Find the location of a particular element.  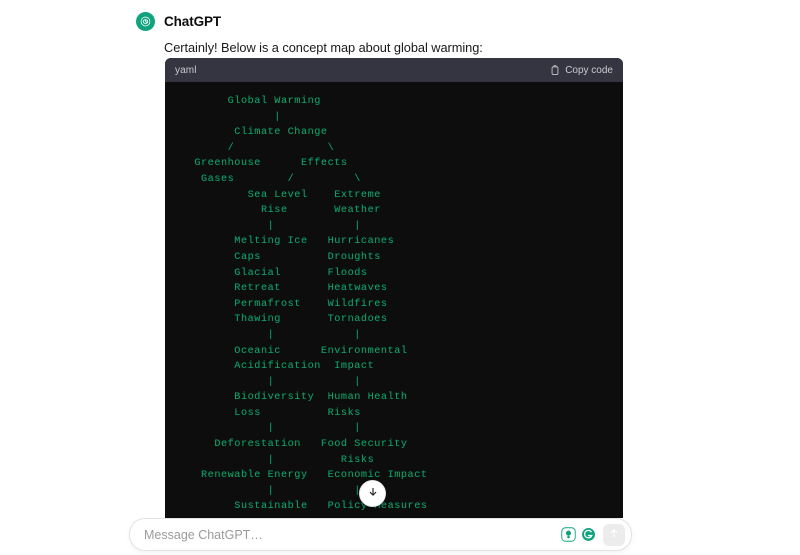

code-block-header: yaml Copy code is located at coordinates (394, 70).